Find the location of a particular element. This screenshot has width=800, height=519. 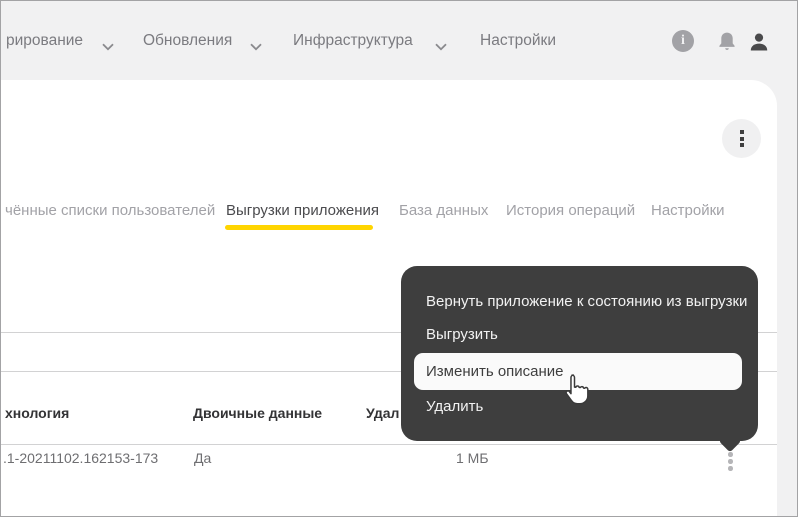

tab-operations-history: История операций is located at coordinates (570, 210).